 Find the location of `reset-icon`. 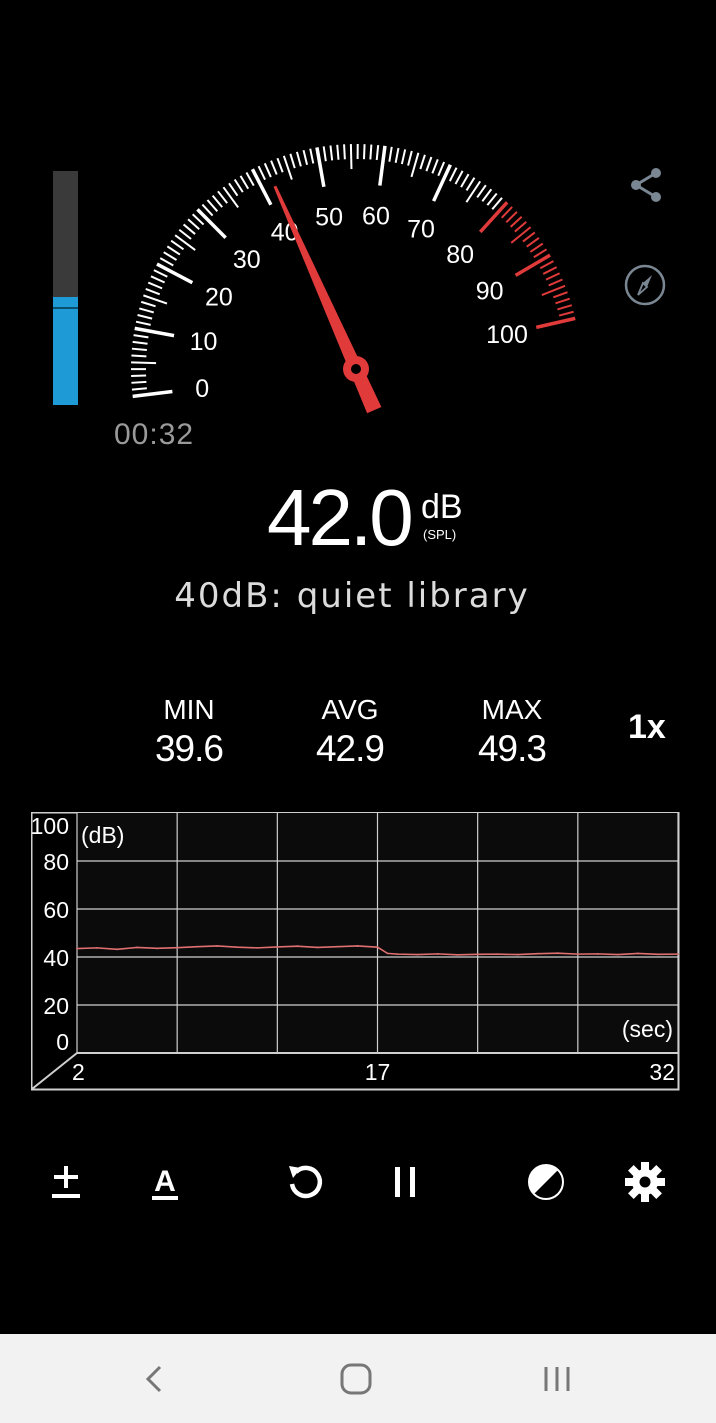

reset-icon is located at coordinates (306, 1182).